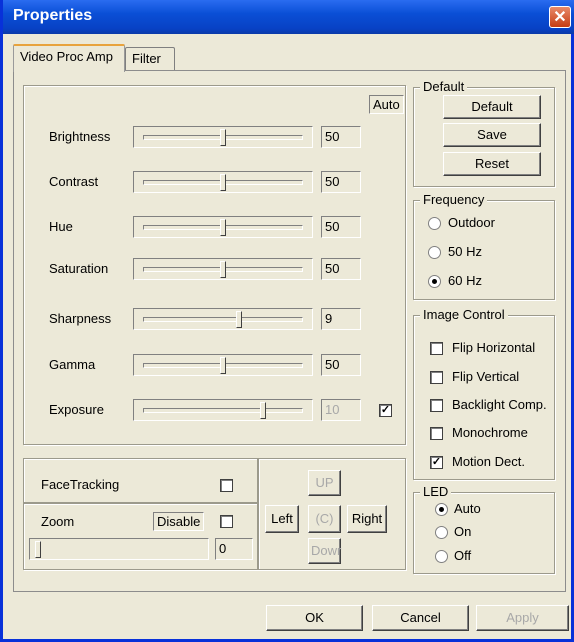 This screenshot has height=642, width=574. Describe the element at coordinates (436, 377) in the screenshot. I see `flip-vertical-checkbox` at that location.